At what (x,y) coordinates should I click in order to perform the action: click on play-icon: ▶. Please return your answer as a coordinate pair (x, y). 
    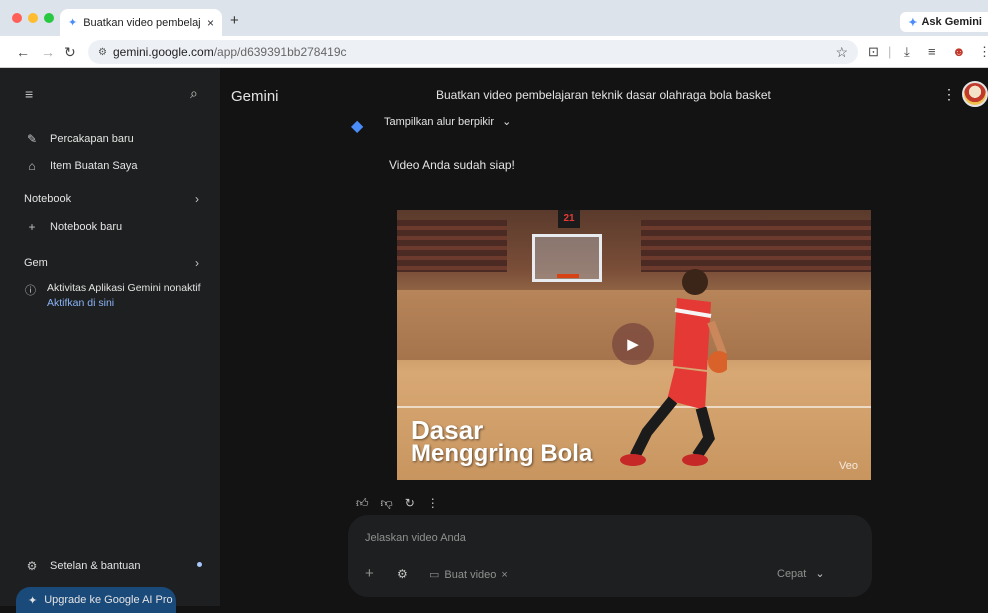
    Looking at the image, I should click on (633, 344).